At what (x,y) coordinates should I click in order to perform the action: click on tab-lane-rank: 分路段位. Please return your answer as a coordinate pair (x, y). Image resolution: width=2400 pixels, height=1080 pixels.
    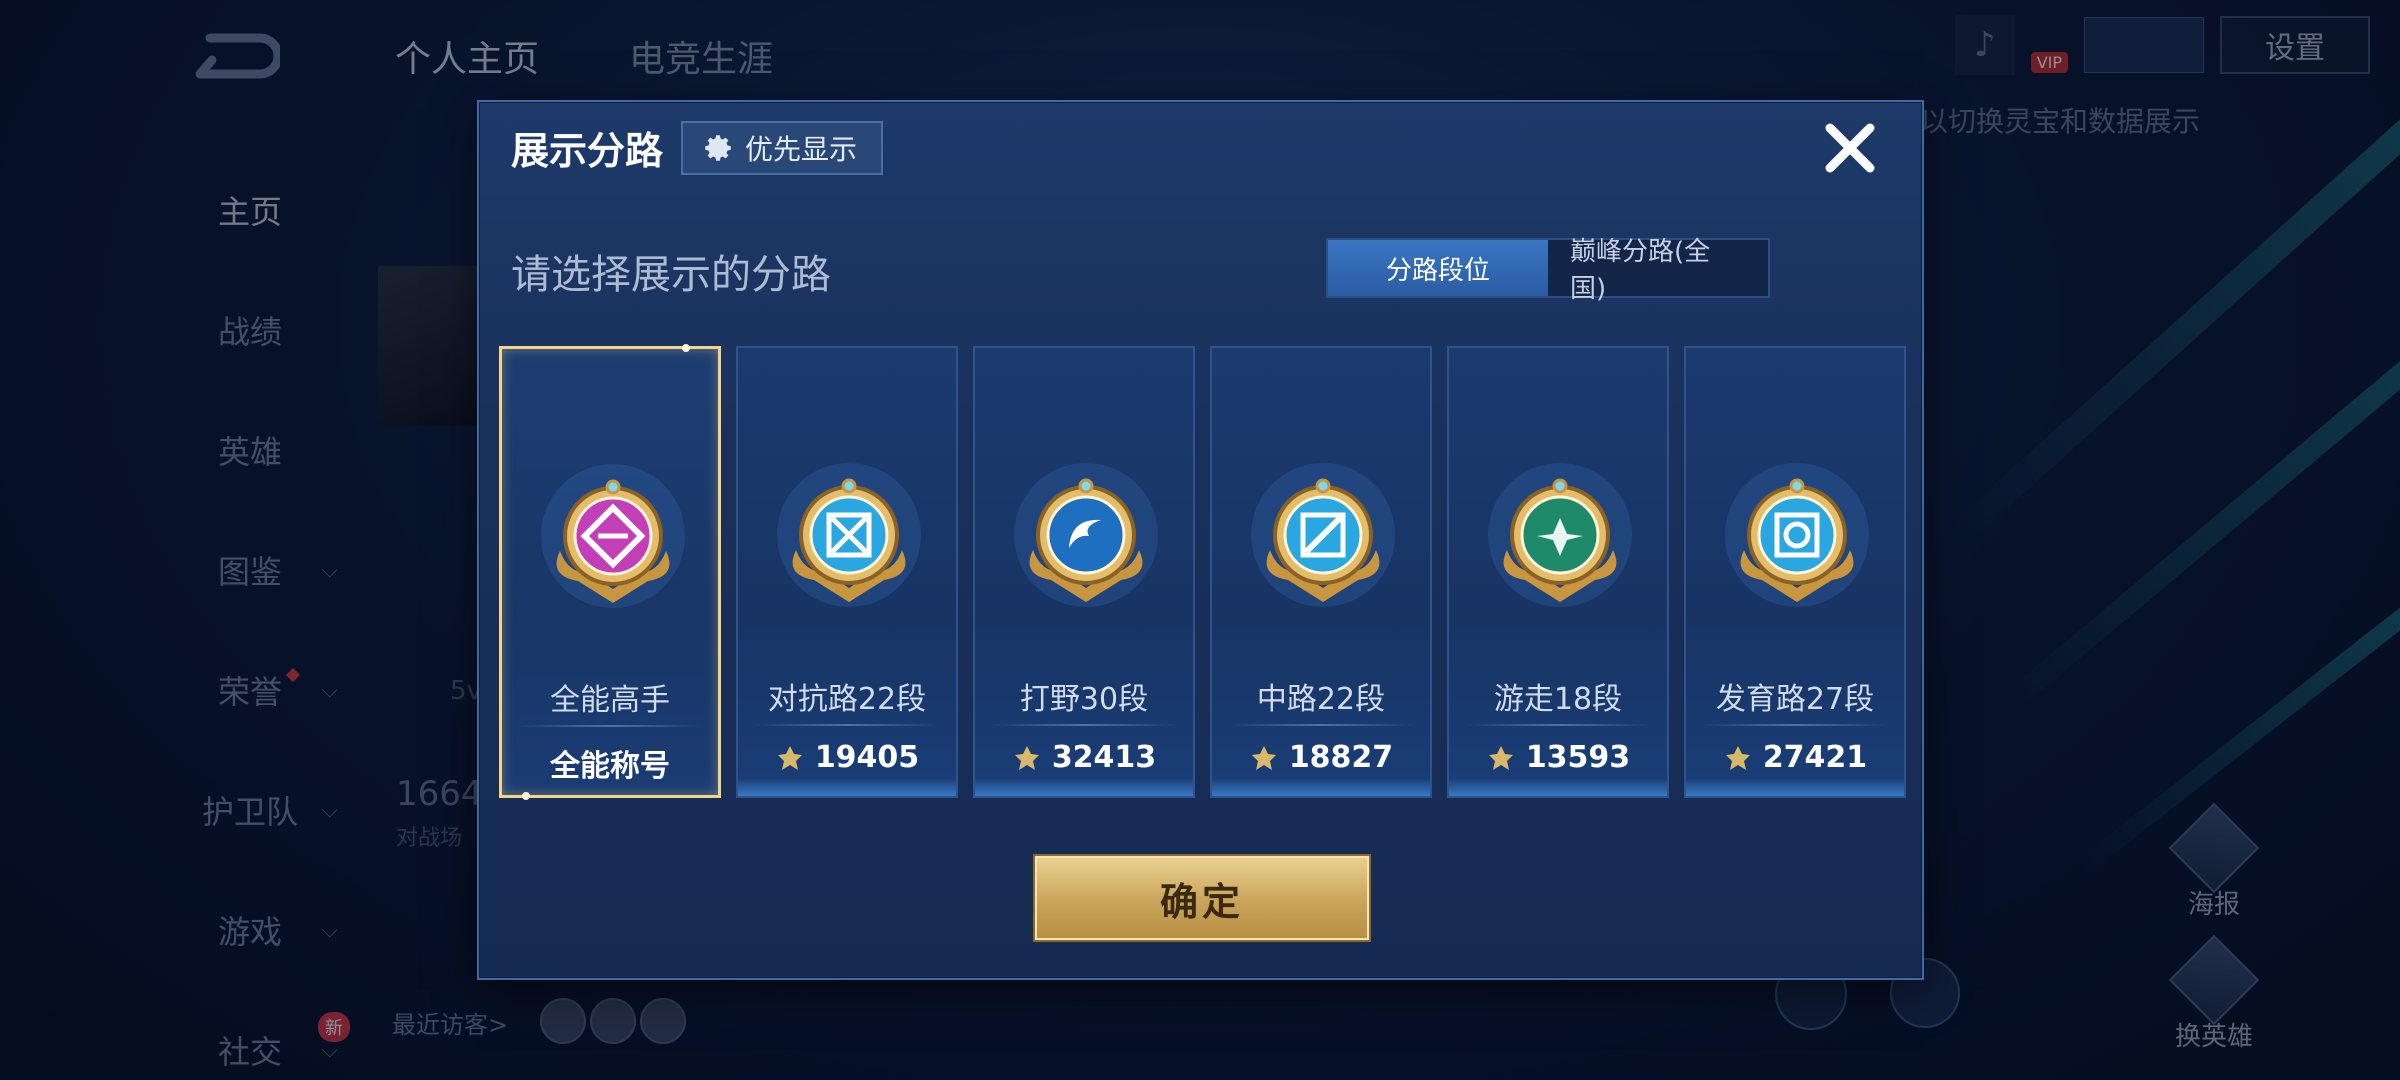
    Looking at the image, I should click on (1438, 268).